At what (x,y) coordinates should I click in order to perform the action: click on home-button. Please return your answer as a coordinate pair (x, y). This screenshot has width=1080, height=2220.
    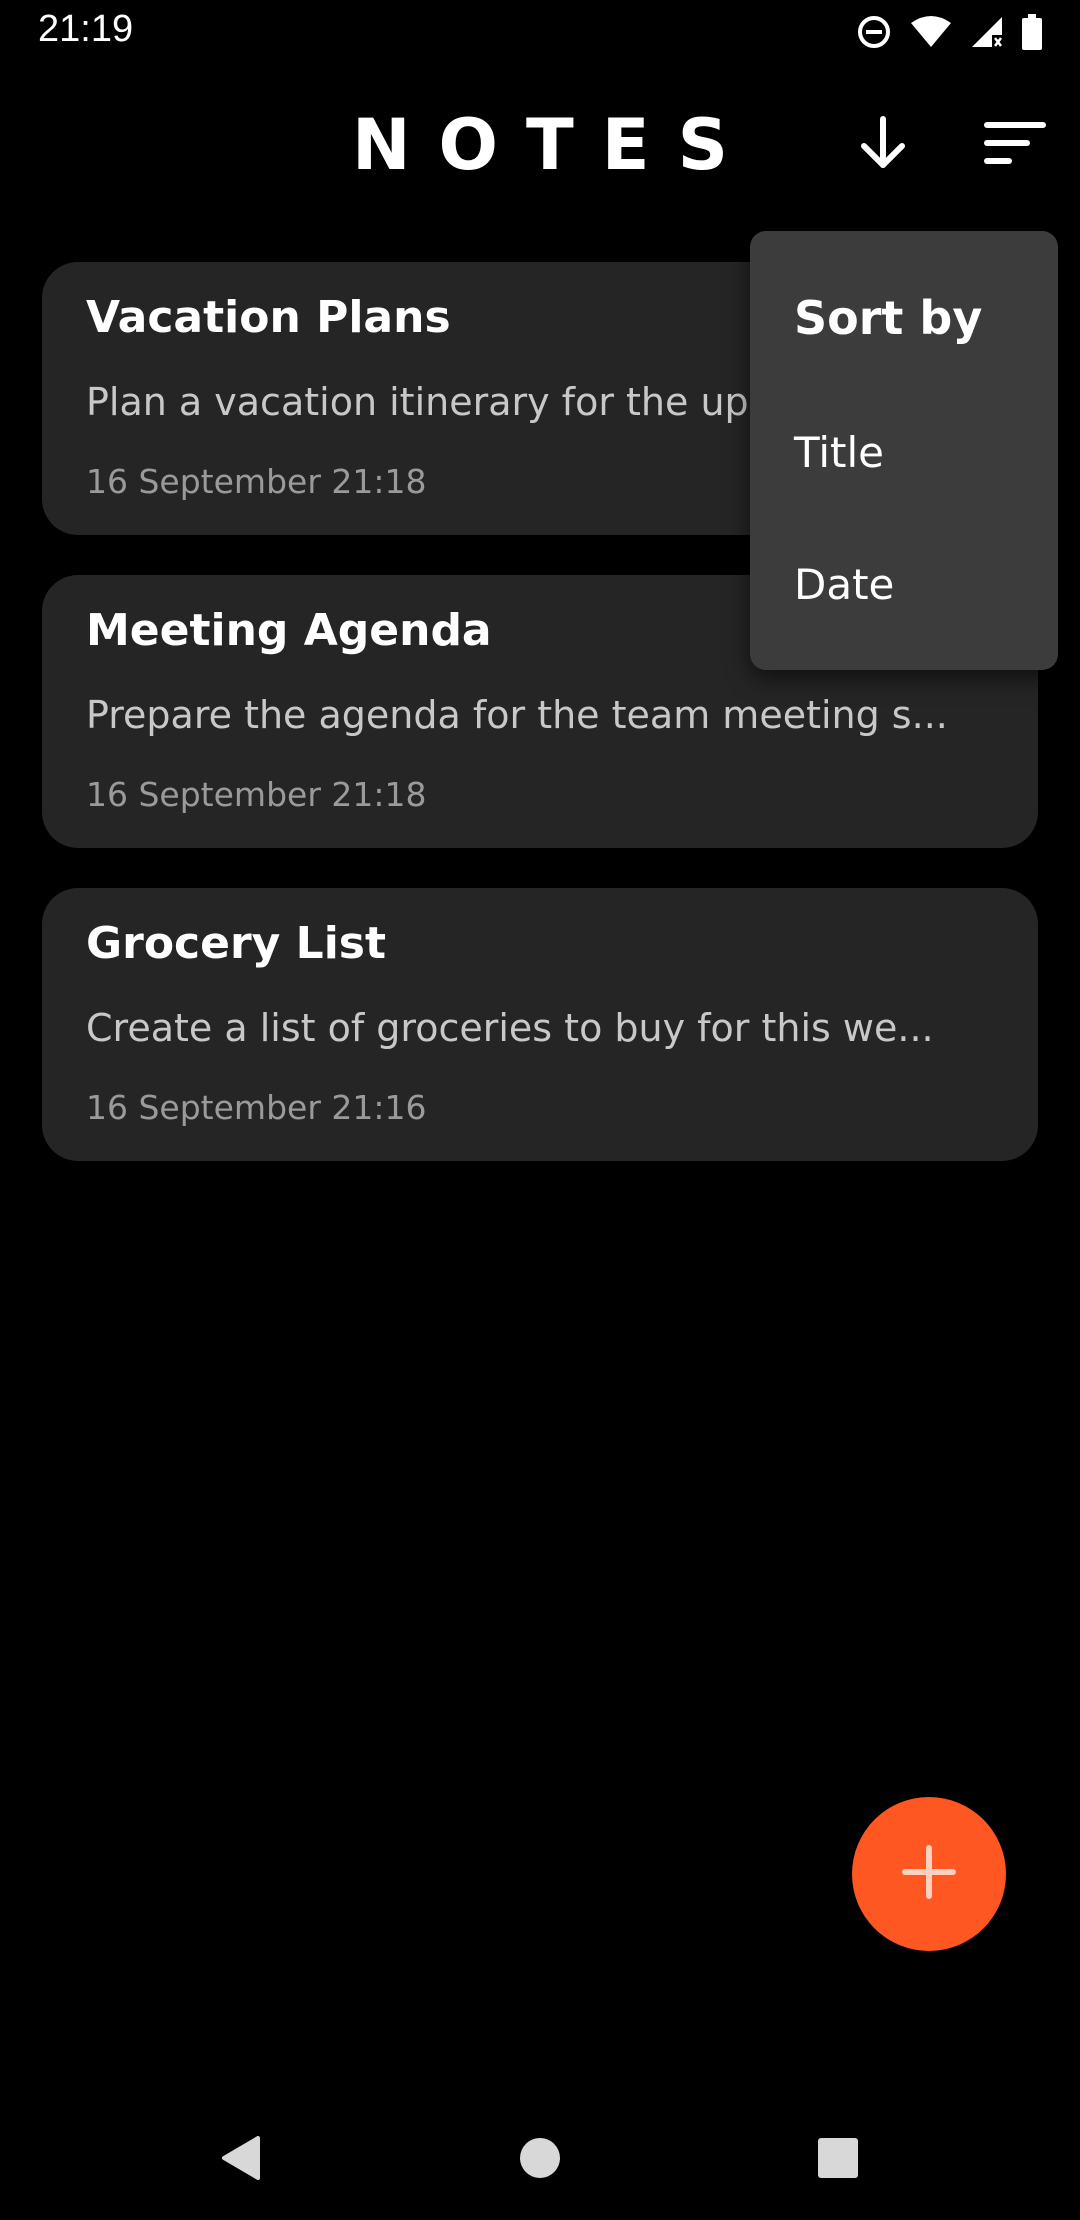
    Looking at the image, I should click on (540, 2160).